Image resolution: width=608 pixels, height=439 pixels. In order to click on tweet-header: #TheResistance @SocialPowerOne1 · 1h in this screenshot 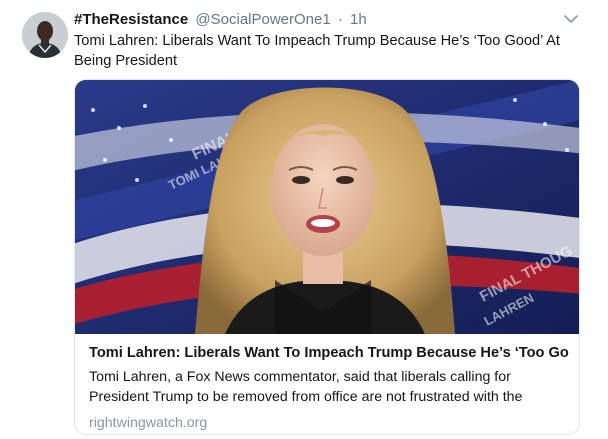, I will do `click(220, 20)`.